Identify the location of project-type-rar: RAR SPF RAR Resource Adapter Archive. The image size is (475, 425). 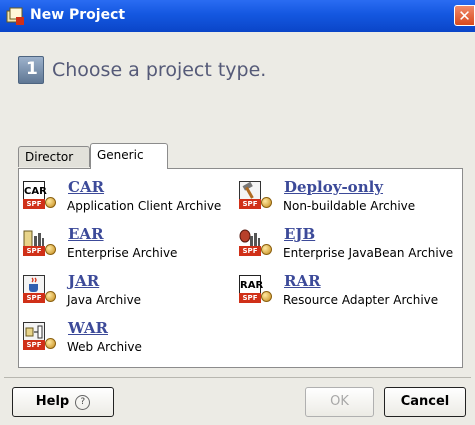
(345, 292).